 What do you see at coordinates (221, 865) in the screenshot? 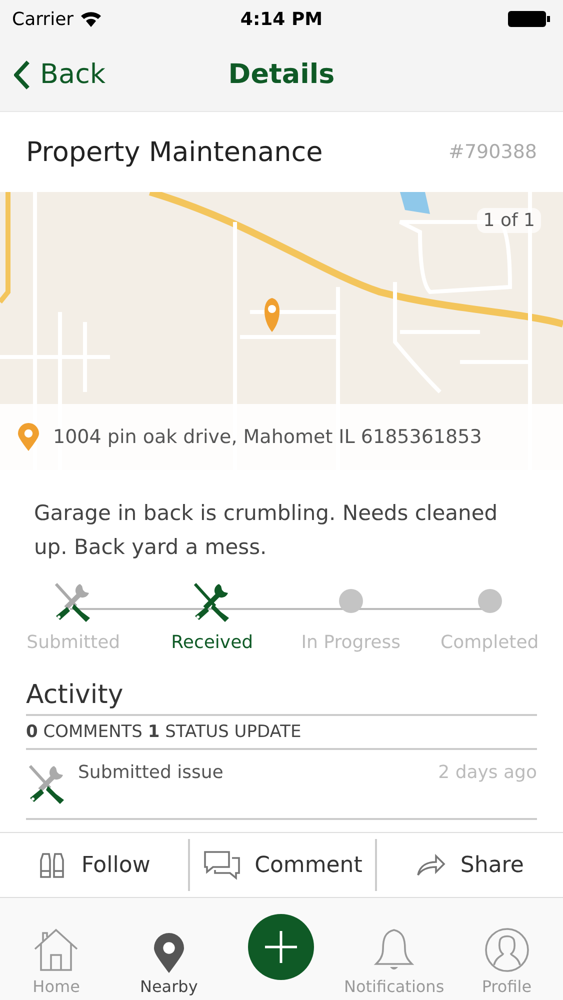
I see `comment-icon` at bounding box center [221, 865].